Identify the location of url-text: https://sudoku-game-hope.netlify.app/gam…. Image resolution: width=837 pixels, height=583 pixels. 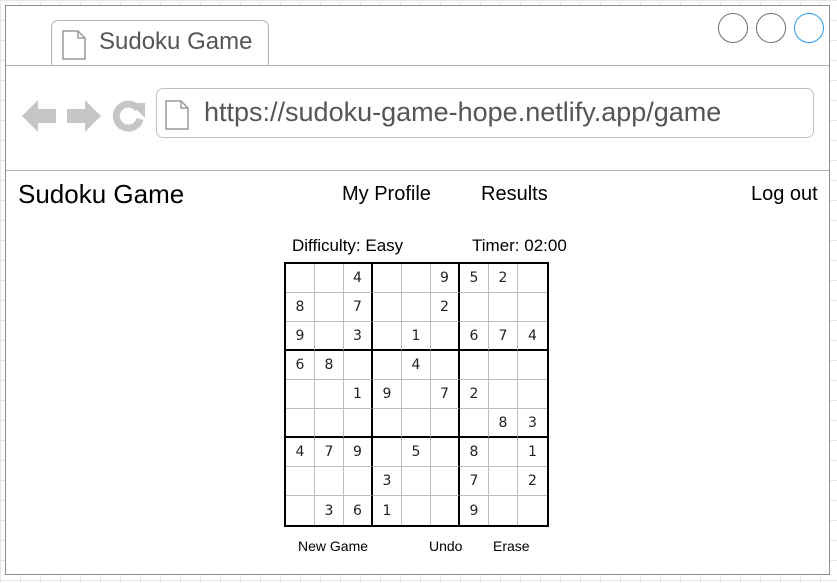
(462, 112).